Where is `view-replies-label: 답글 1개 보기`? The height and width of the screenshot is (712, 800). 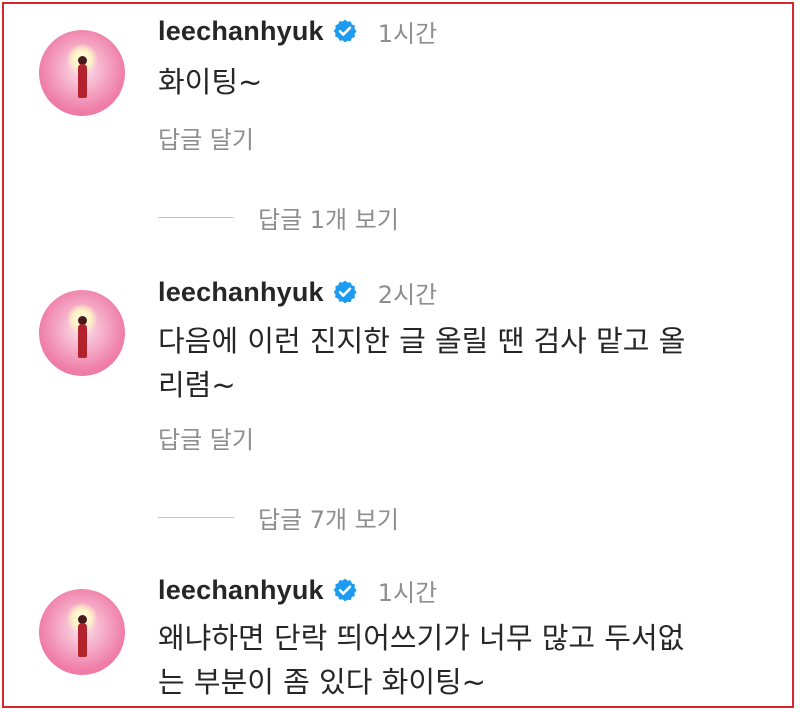 view-replies-label: 답글 1개 보기 is located at coordinates (328, 219).